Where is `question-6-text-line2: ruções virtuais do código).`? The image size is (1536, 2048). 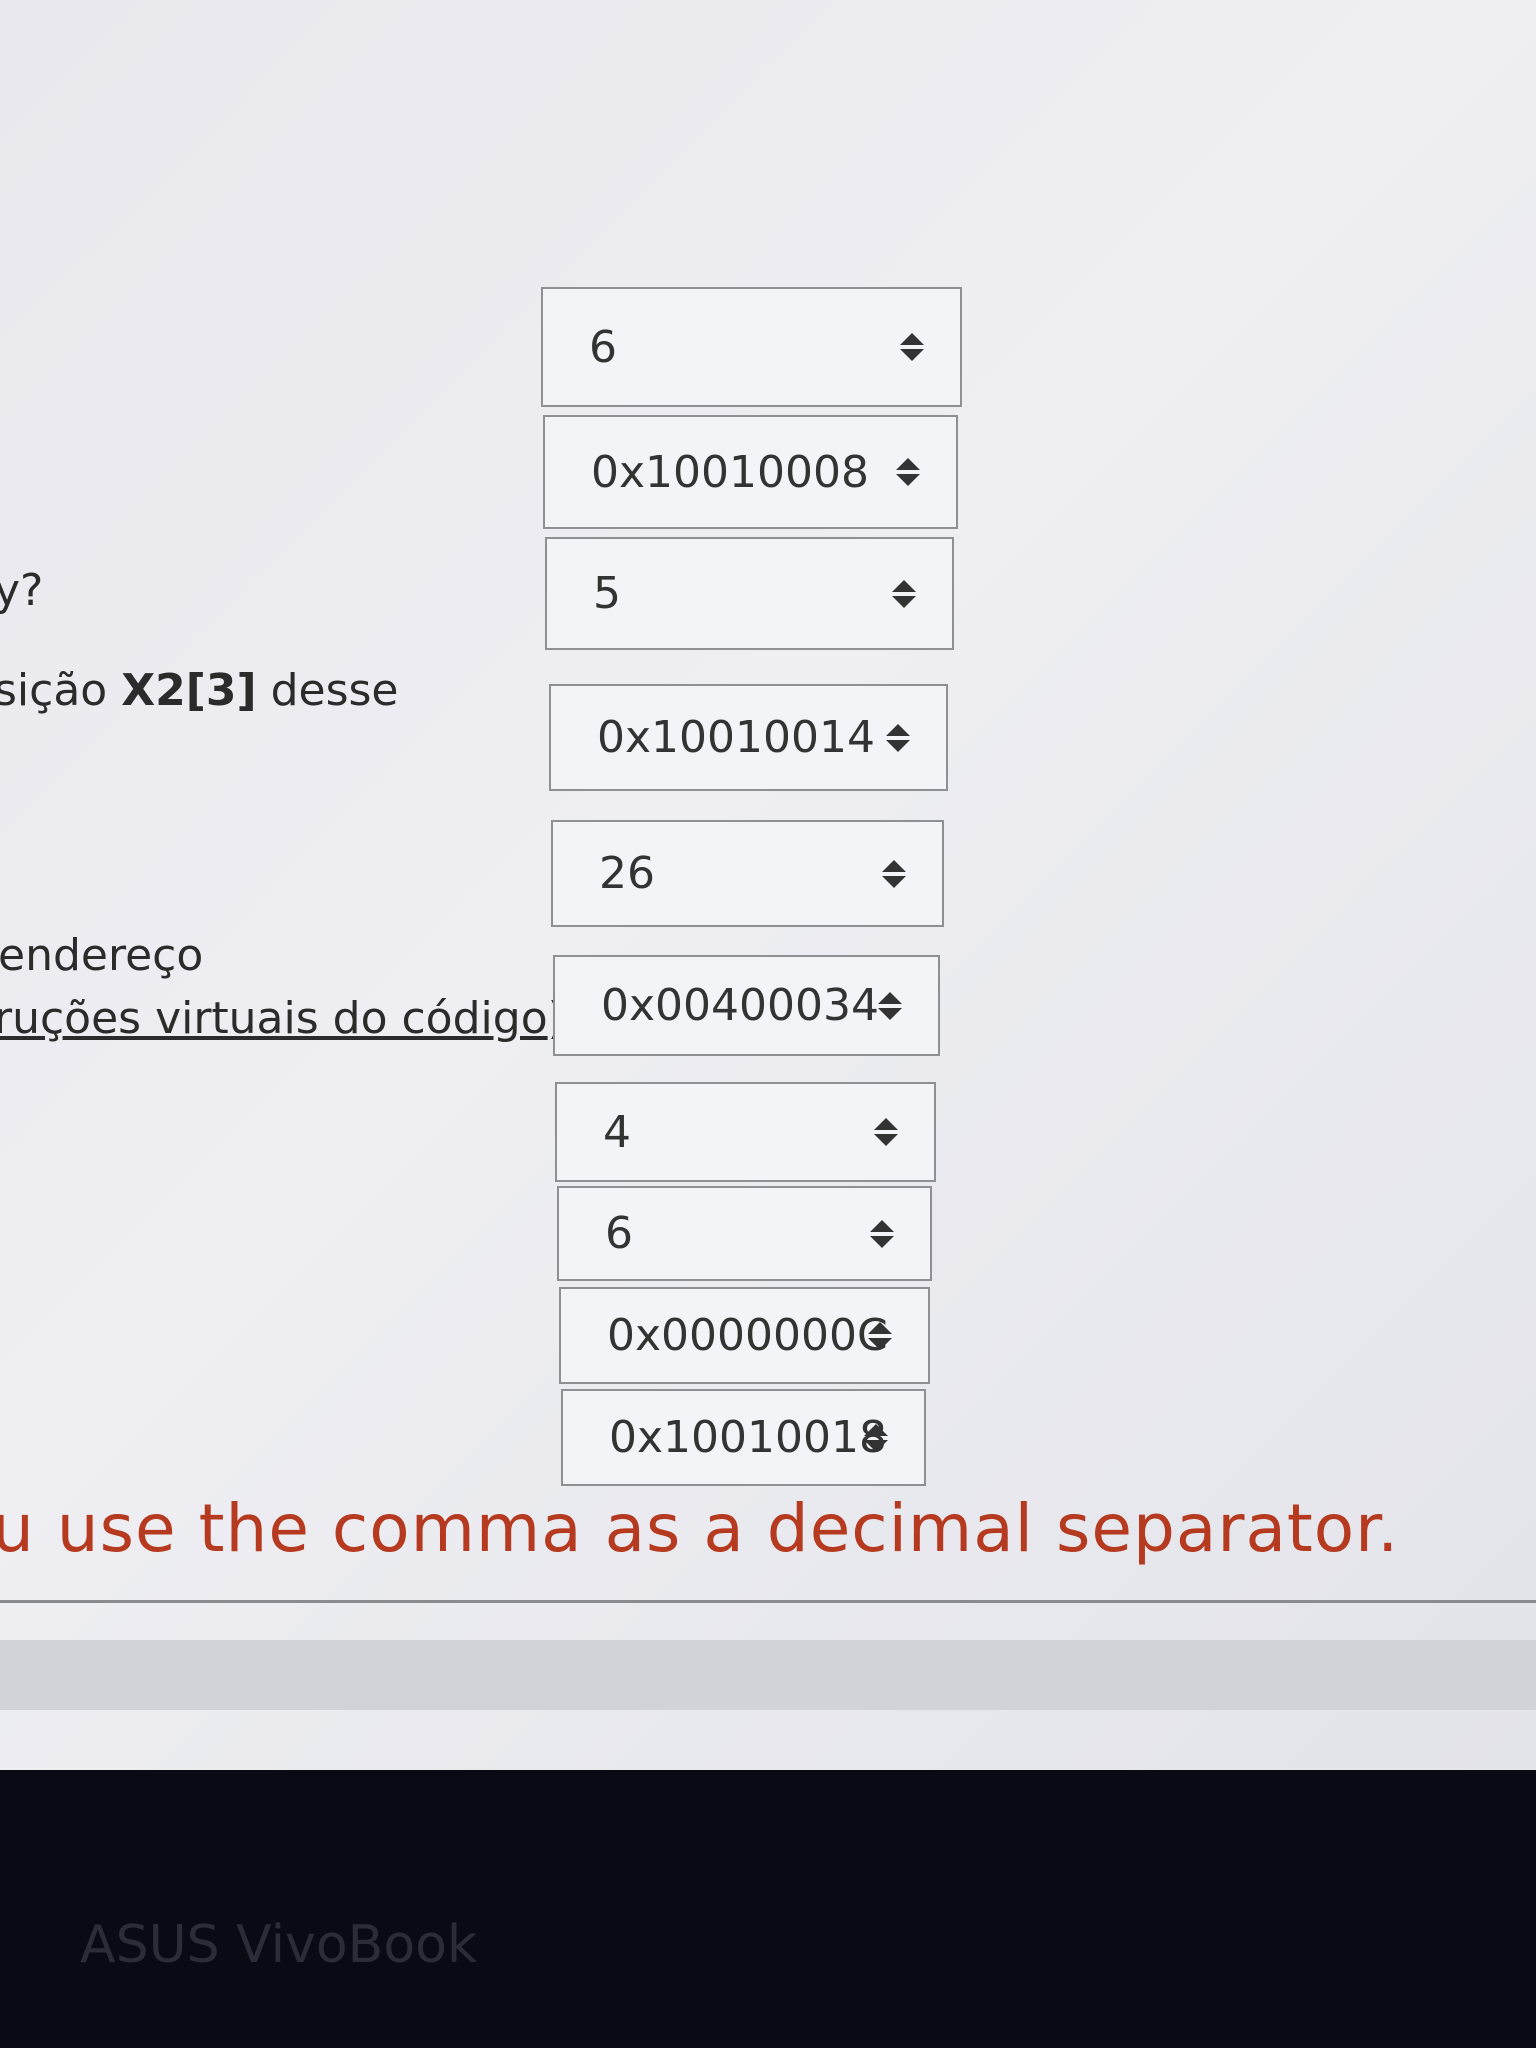 question-6-text-line2: ruções virtuais do código). is located at coordinates (289, 1018).